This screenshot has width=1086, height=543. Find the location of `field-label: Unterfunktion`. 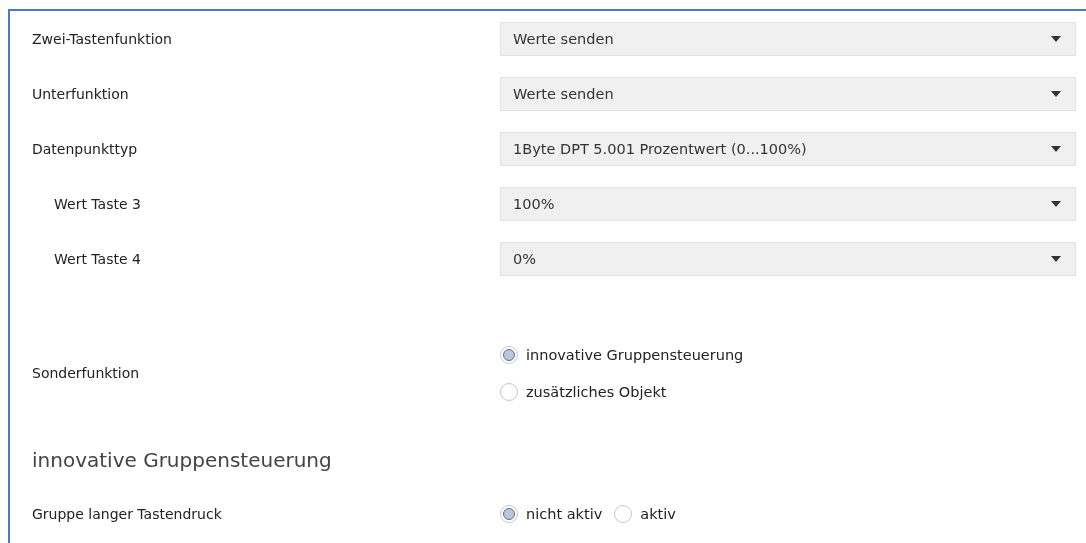

field-label: Unterfunktion is located at coordinates (81, 93).